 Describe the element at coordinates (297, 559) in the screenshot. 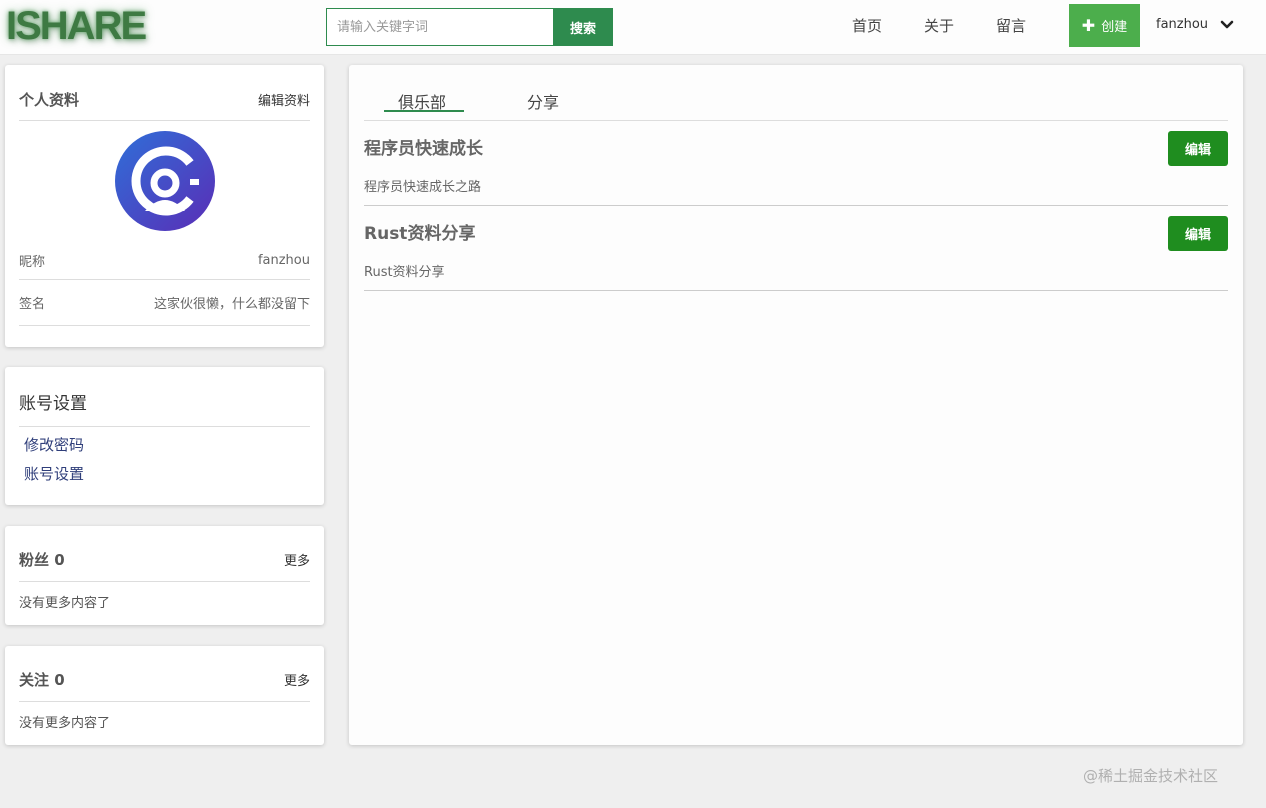

I see `fans-more-link: 更多` at that location.